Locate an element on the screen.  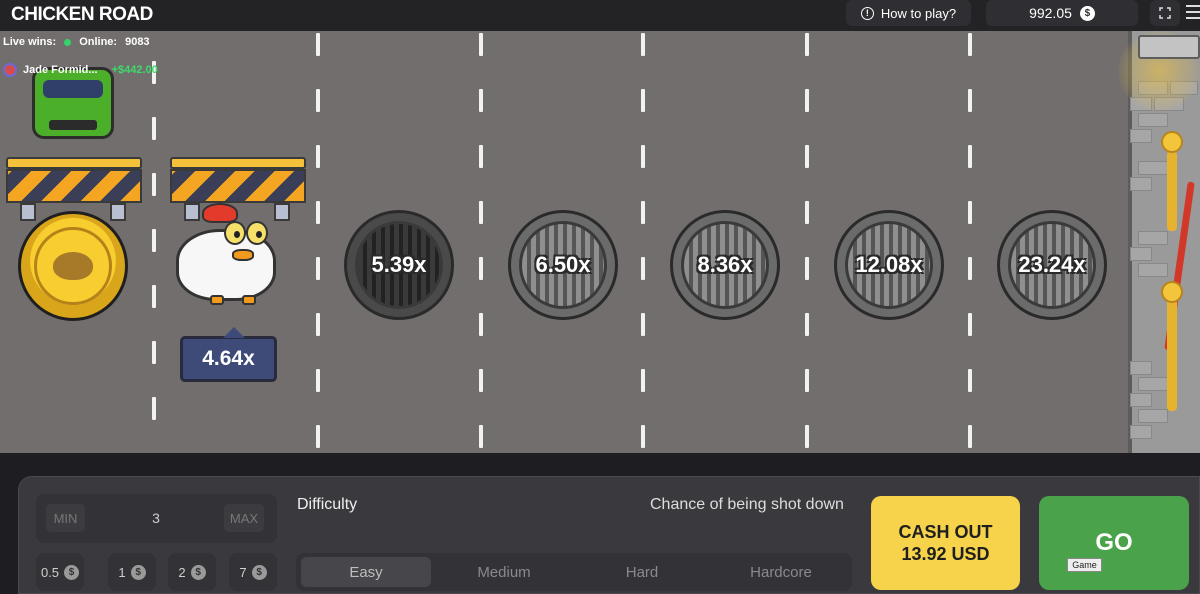
chip-1: 1 $ is located at coordinates (132, 572).